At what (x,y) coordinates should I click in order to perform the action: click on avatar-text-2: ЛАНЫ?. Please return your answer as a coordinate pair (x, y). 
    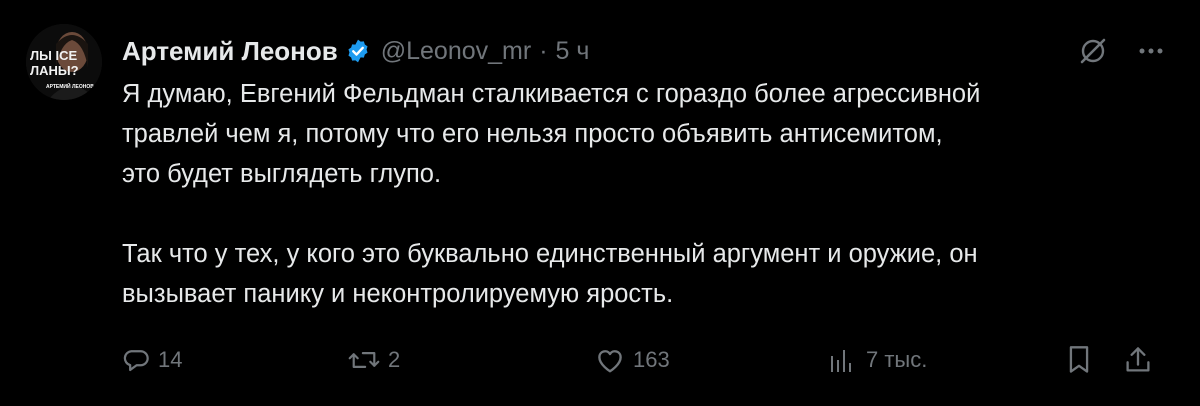
    Looking at the image, I should click on (54, 70).